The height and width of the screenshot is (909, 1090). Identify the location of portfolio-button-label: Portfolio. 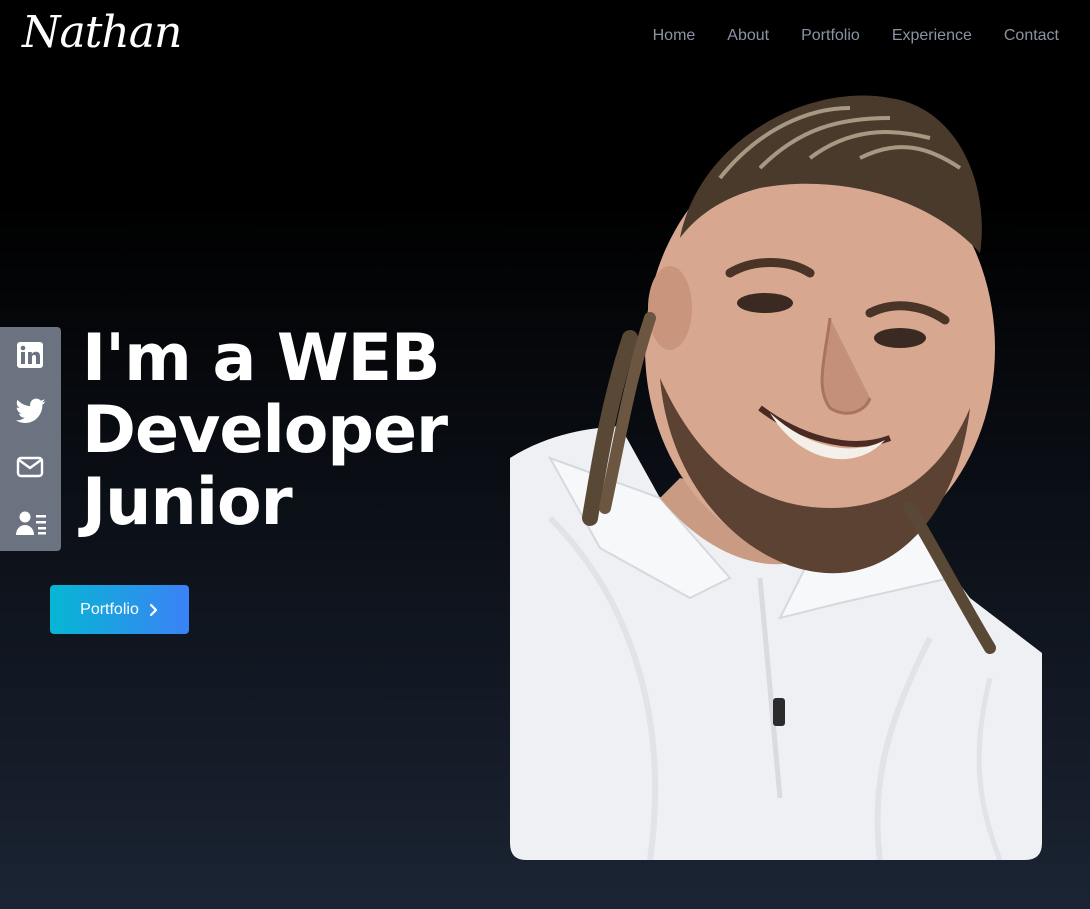
(109, 609).